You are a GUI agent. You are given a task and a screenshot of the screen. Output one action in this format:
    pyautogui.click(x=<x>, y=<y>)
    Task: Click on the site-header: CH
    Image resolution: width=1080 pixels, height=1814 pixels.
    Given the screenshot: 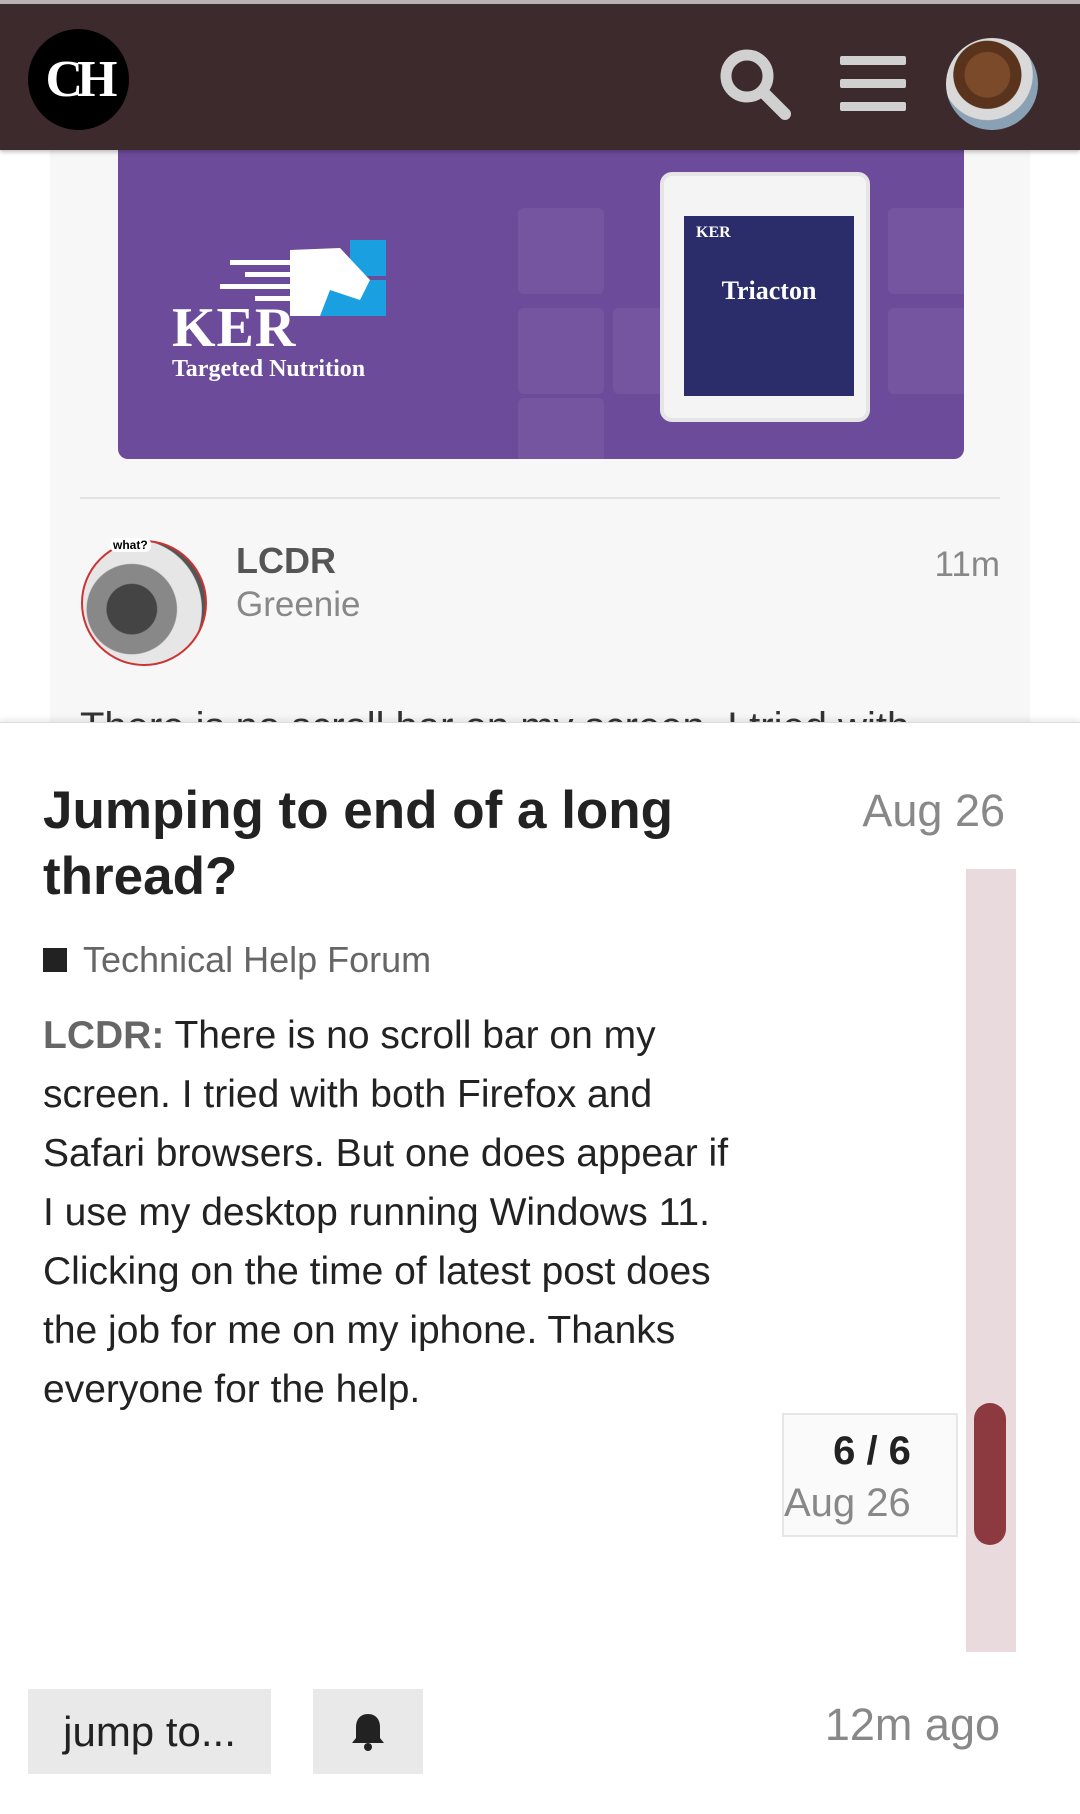 What is the action you would take?
    pyautogui.click(x=540, y=75)
    